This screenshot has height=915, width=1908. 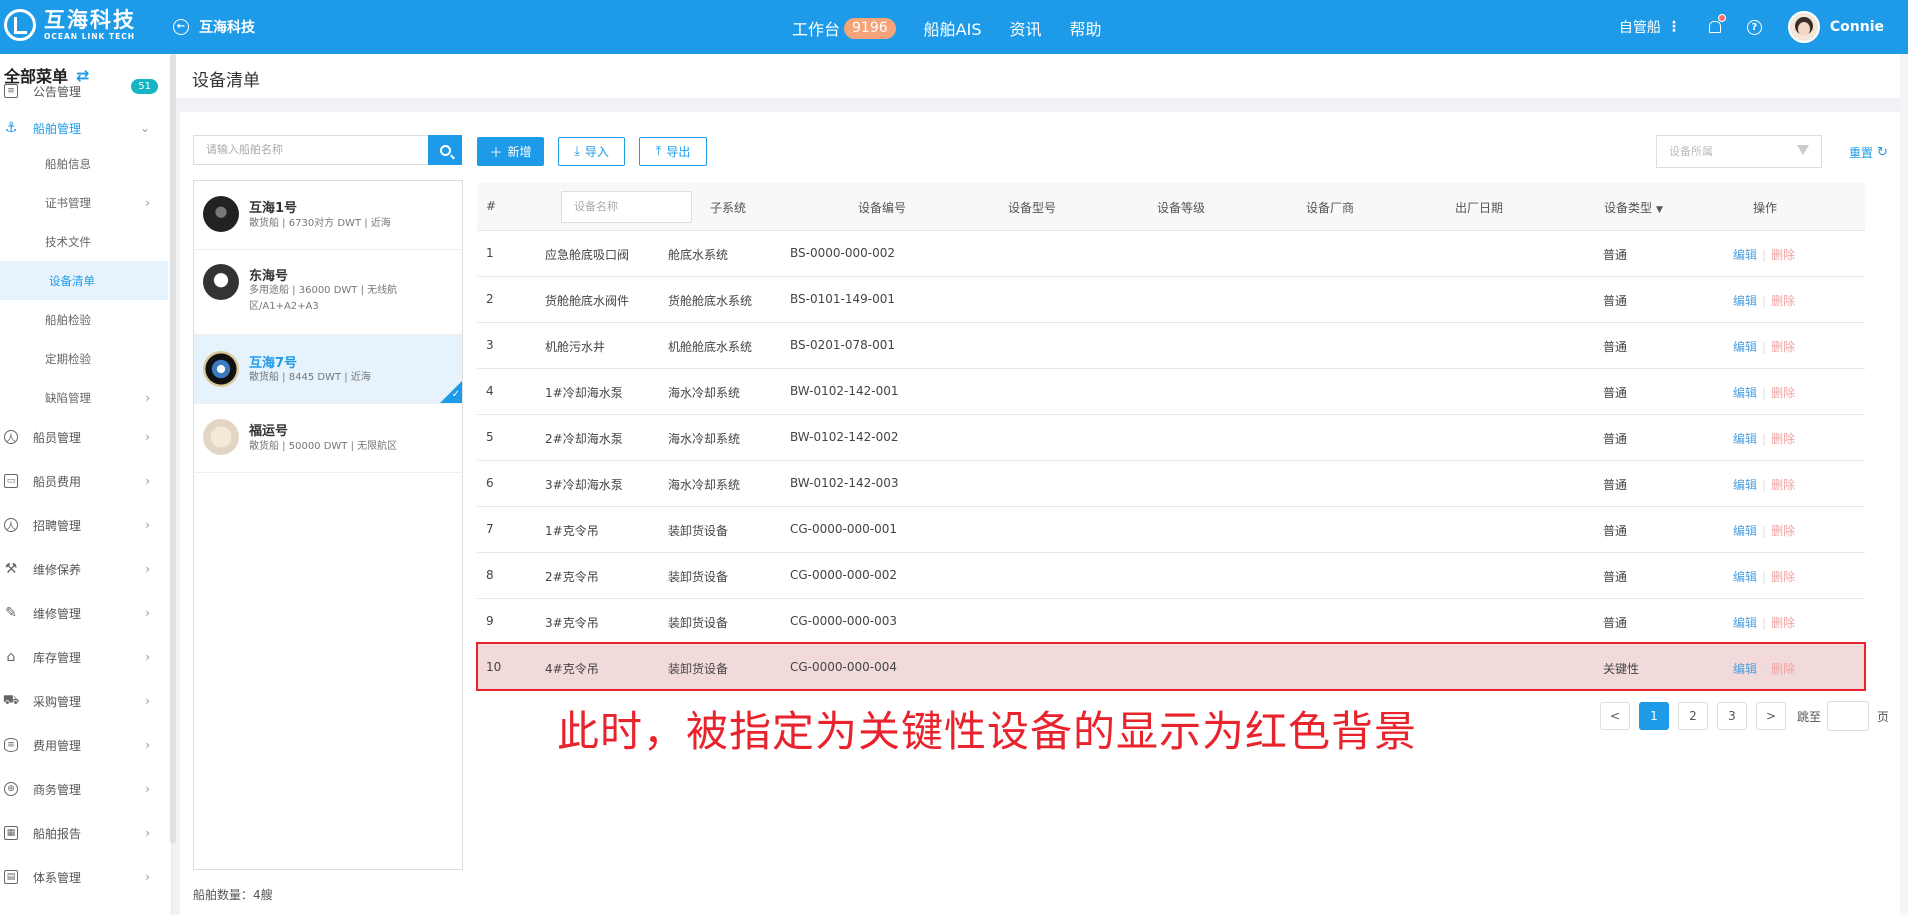 What do you see at coordinates (84, 569) in the screenshot?
I see `sidebar-item-maintenance: ⚒ 维修保养 ›` at bounding box center [84, 569].